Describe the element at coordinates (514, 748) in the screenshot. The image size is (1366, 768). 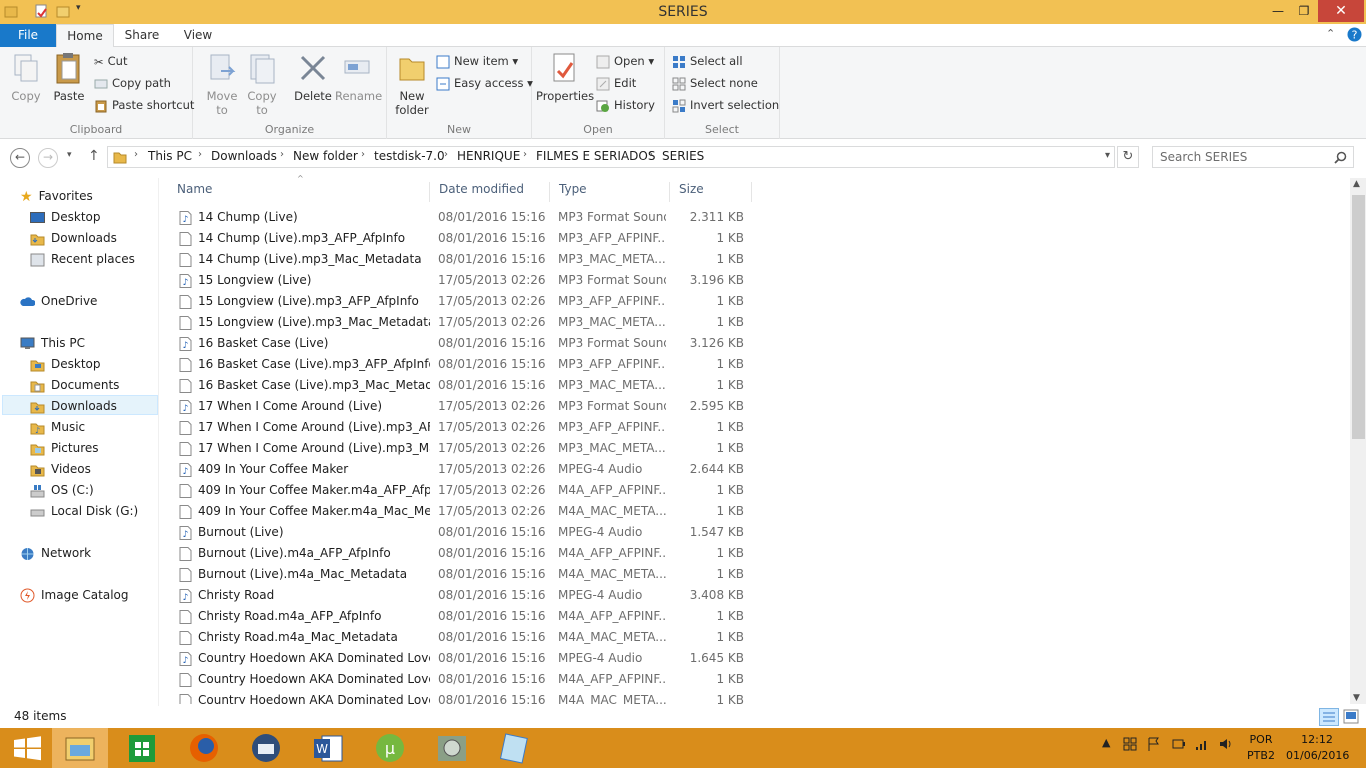
I see `taskbar-notepad-icon` at that location.